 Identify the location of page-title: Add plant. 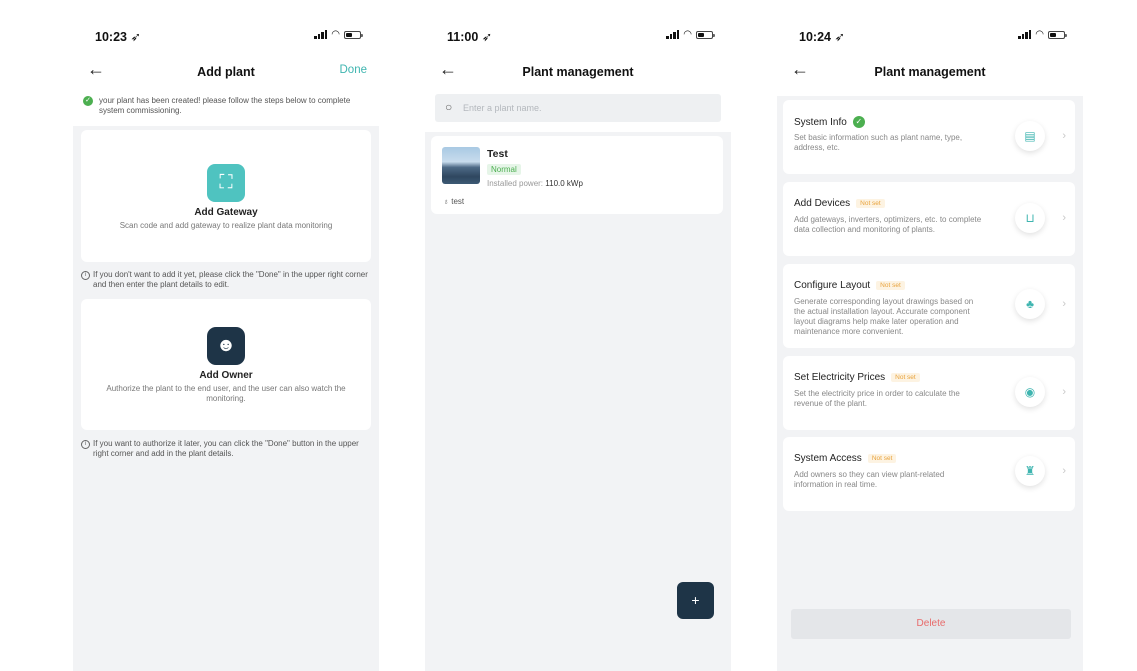
(226, 72).